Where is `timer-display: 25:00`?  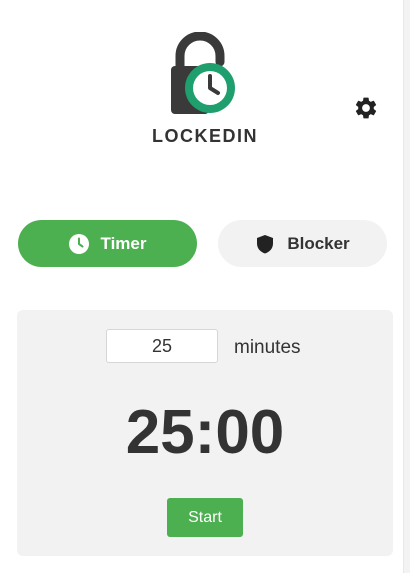 timer-display: 25:00 is located at coordinates (205, 432).